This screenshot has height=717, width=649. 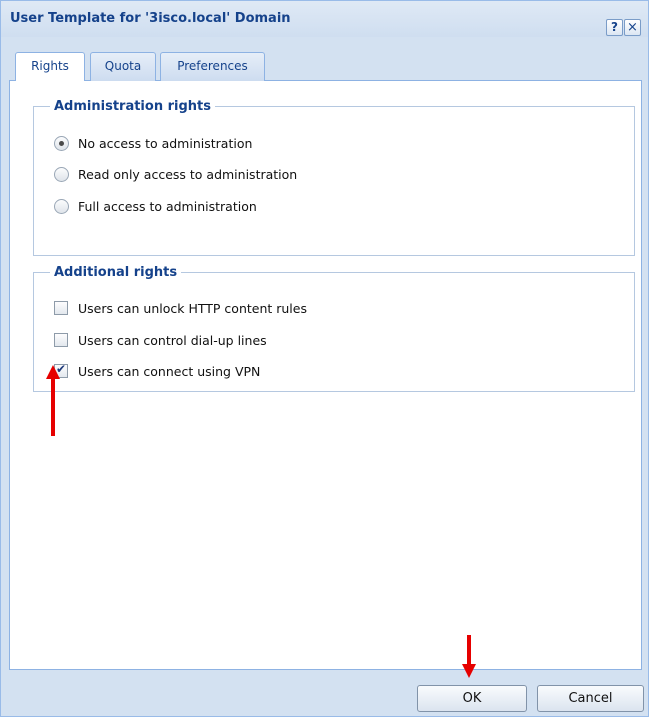 I want to click on close-icon: ×, so click(x=632, y=27).